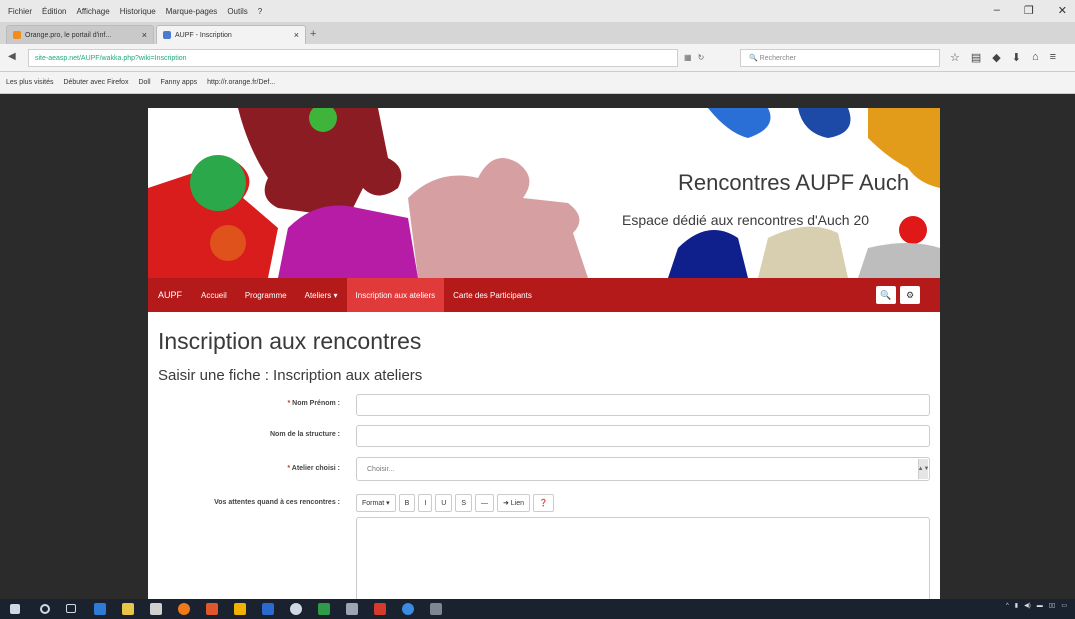  I want to click on editor-toolbar: Format ▾ B I U S — ➜ Lien ❓, so click(455, 503).